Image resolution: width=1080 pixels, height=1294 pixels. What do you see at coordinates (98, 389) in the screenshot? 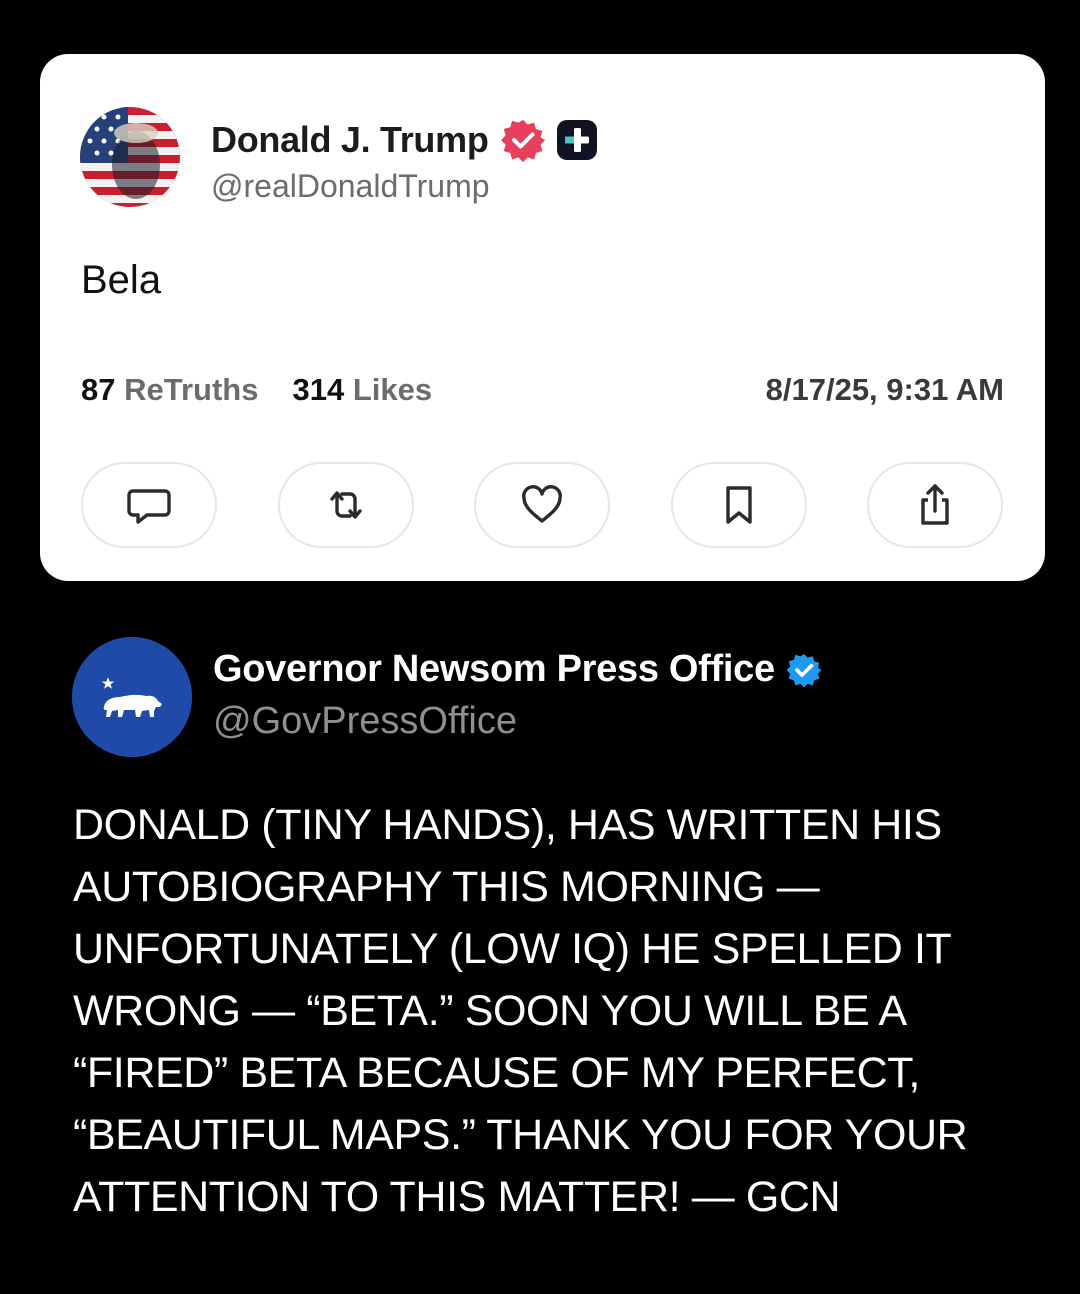
I see `retruths-count: 87` at bounding box center [98, 389].